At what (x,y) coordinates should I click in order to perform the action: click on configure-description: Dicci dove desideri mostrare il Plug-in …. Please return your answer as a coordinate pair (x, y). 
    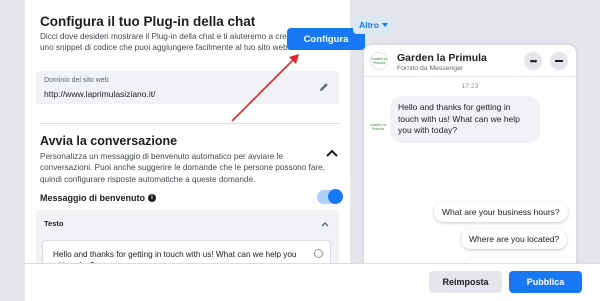
    Looking at the image, I should click on (169, 42).